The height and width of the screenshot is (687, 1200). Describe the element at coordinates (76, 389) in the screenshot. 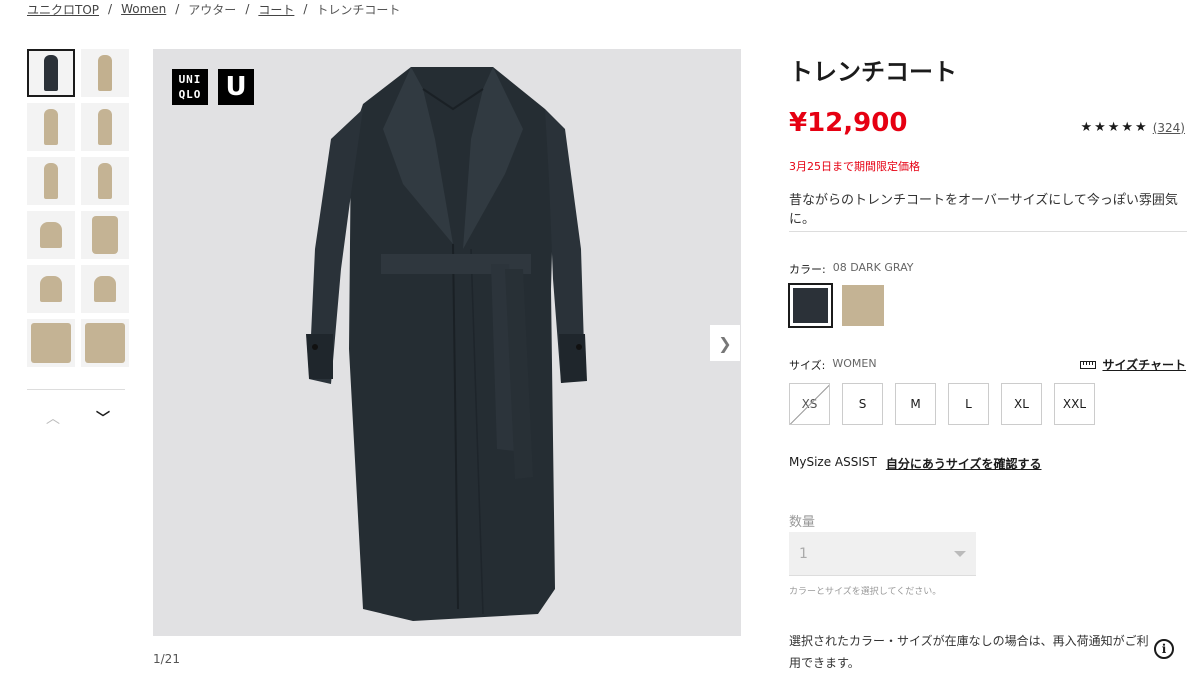

I see `thumbnail-divider` at that location.